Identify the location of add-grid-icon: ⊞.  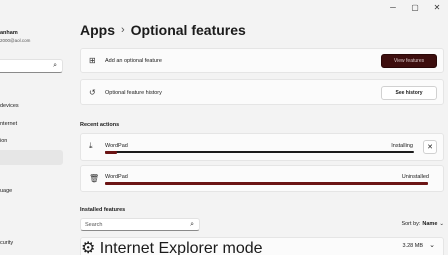
(92, 60).